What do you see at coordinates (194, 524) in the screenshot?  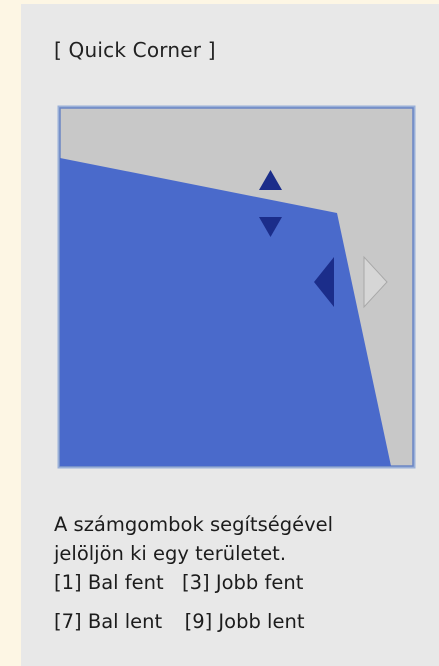 I see `instruction-line-1: A számgombok segítségével` at bounding box center [194, 524].